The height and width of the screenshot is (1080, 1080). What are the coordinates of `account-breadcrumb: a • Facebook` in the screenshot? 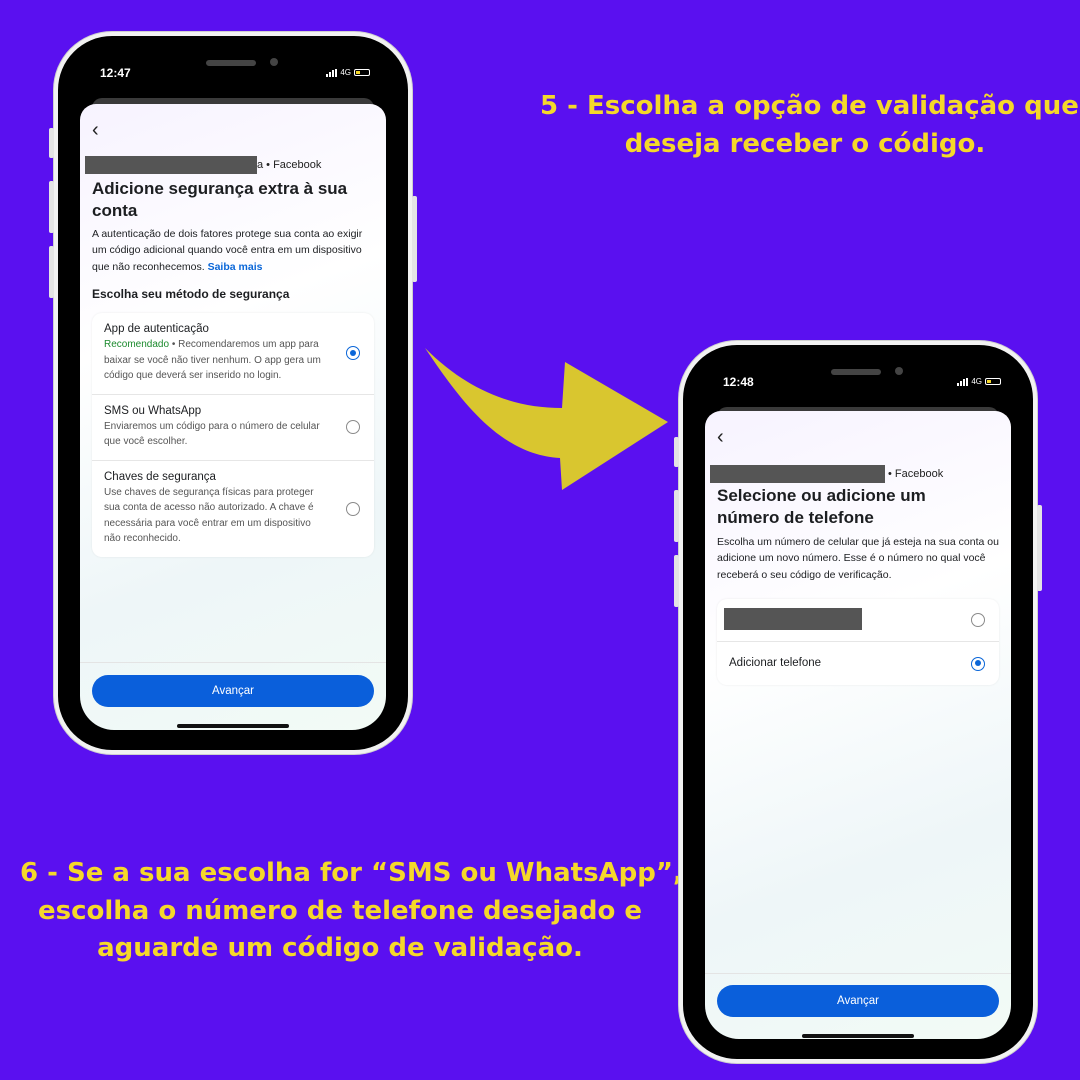 It's located at (203, 165).